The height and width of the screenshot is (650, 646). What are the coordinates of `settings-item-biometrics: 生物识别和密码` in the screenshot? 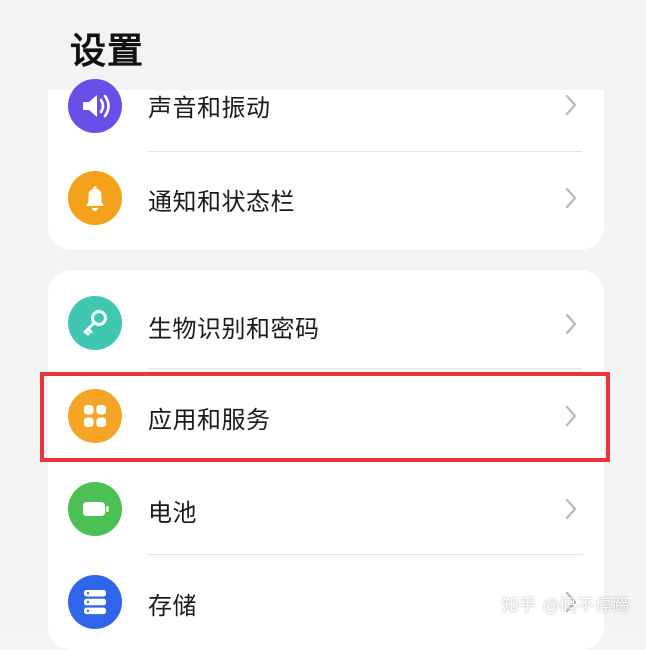 It's located at (326, 323).